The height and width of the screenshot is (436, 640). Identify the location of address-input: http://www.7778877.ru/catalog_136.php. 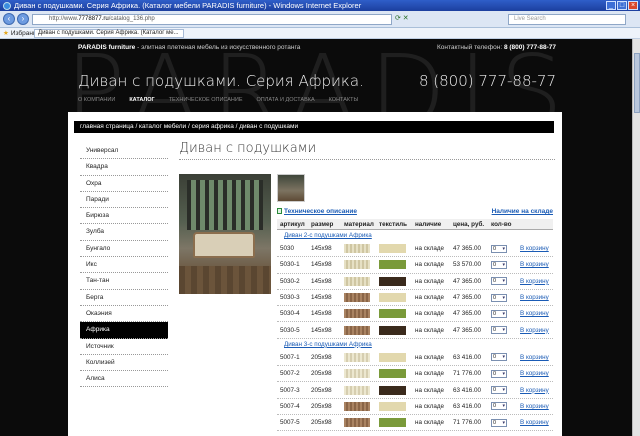
(212, 19).